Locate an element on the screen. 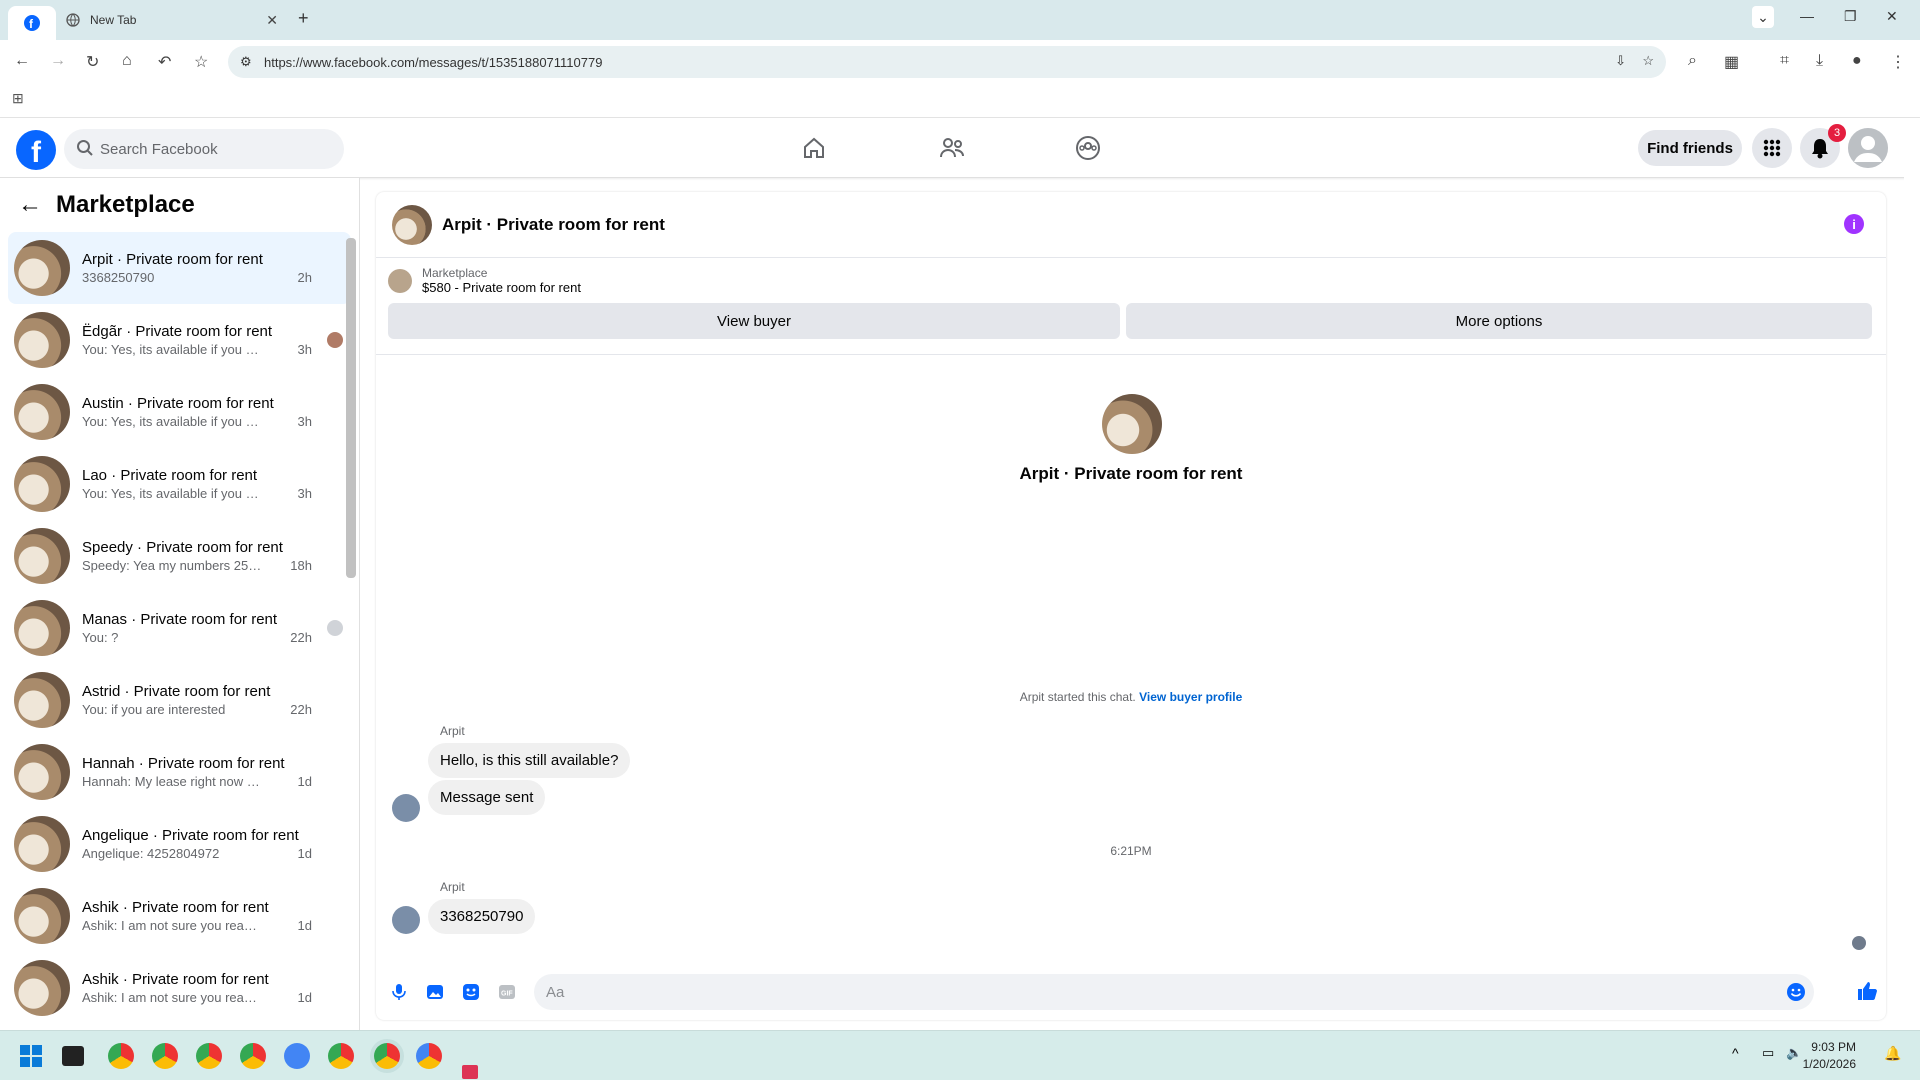 Image resolution: width=1920 pixels, height=1080 pixels. groups-nav-icon is located at coordinates (1088, 148).